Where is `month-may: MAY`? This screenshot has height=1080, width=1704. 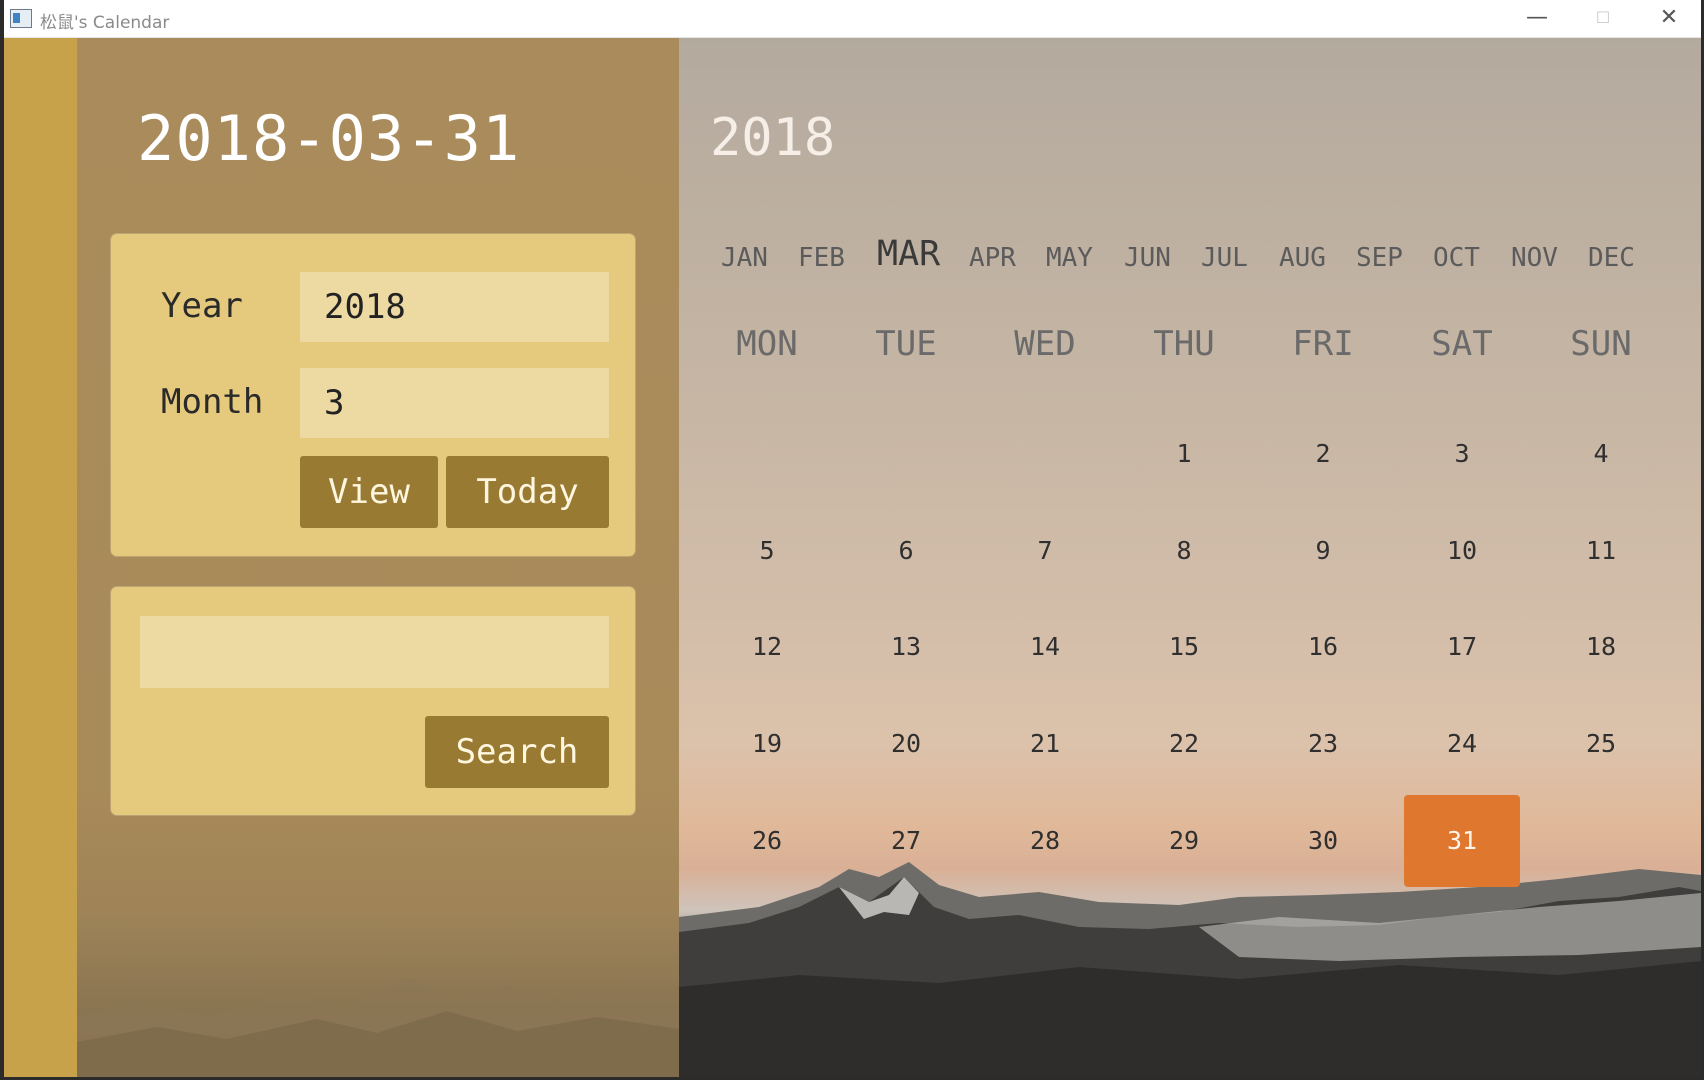 month-may: MAY is located at coordinates (1069, 258).